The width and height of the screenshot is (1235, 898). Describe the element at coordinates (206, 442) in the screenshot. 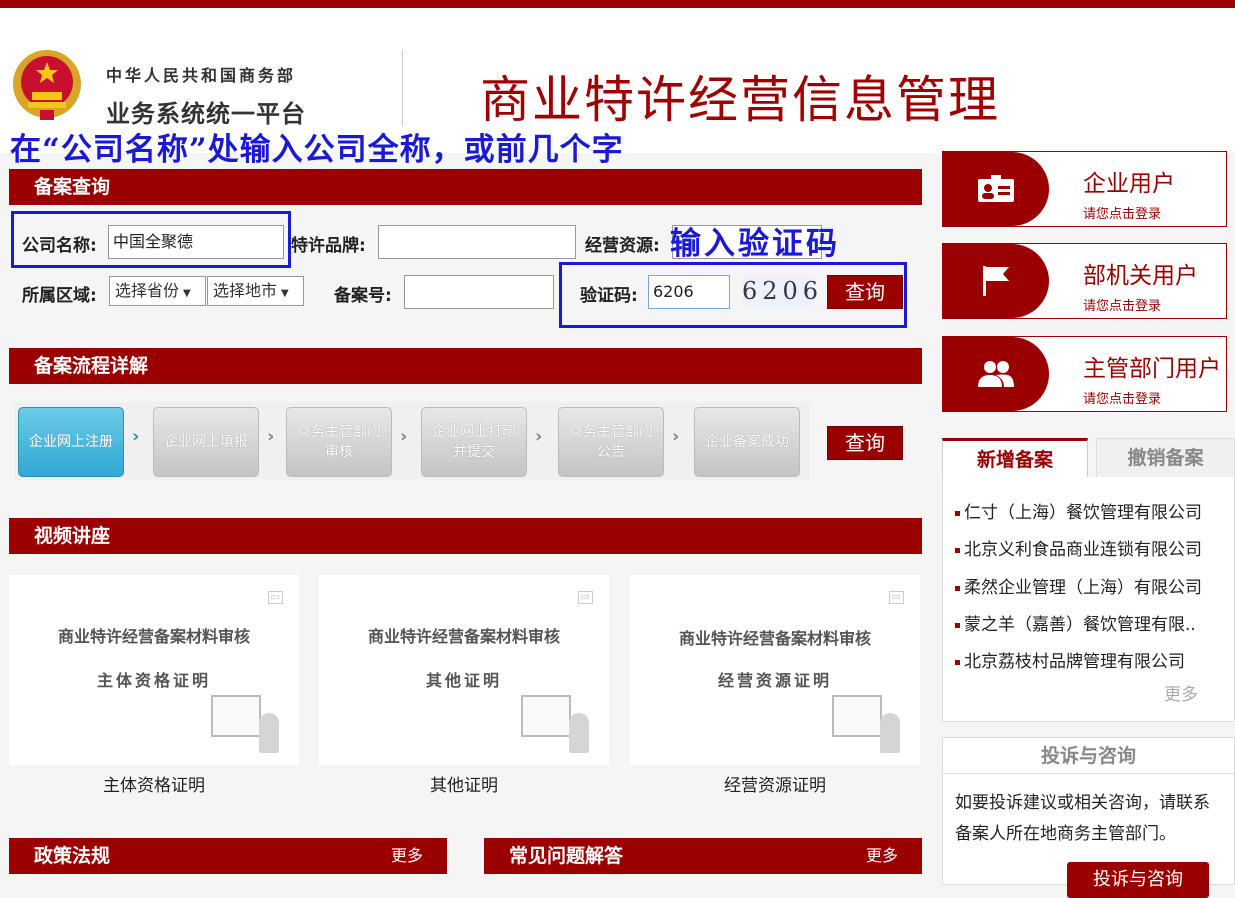

I see `step-fill-online: 企业网上填报` at that location.